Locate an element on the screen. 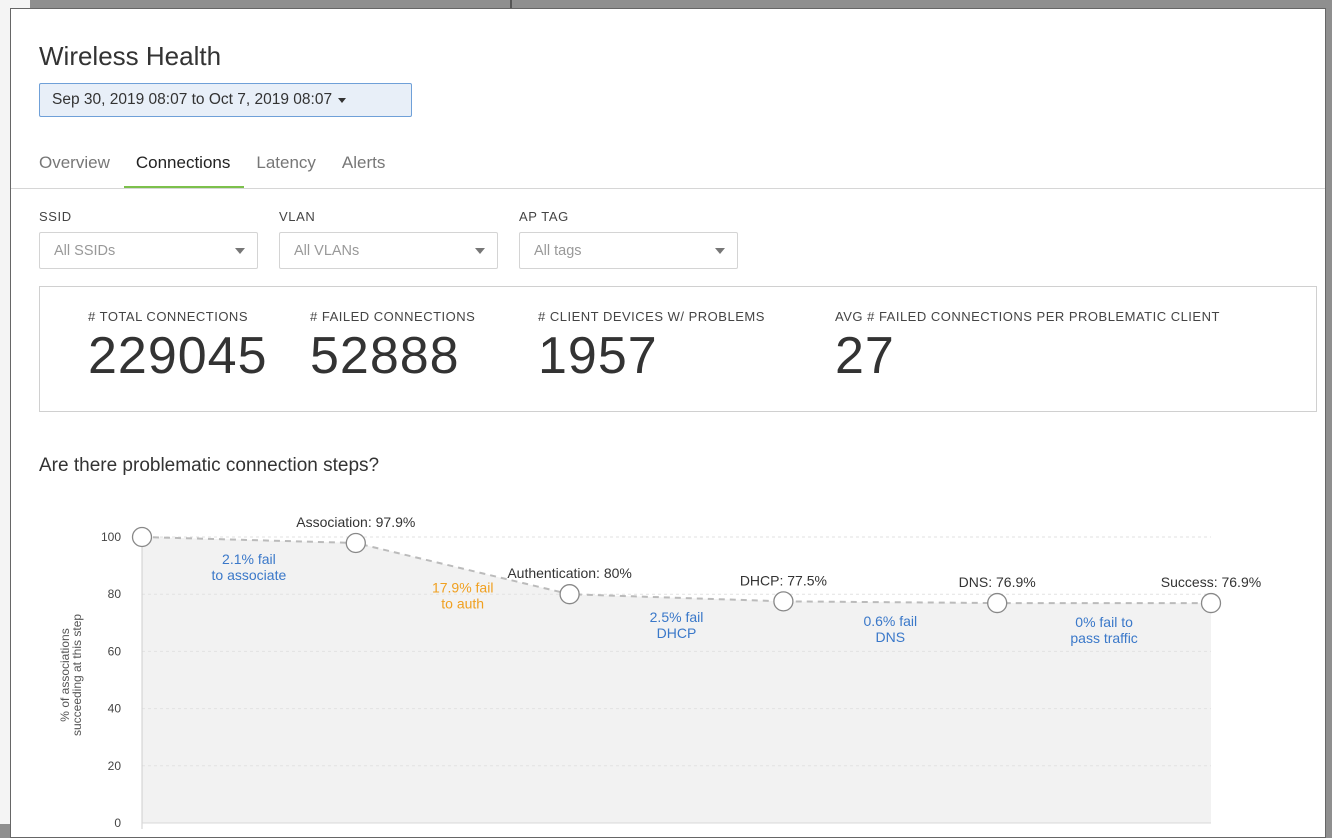  tab-connections: Connections is located at coordinates (183, 169).